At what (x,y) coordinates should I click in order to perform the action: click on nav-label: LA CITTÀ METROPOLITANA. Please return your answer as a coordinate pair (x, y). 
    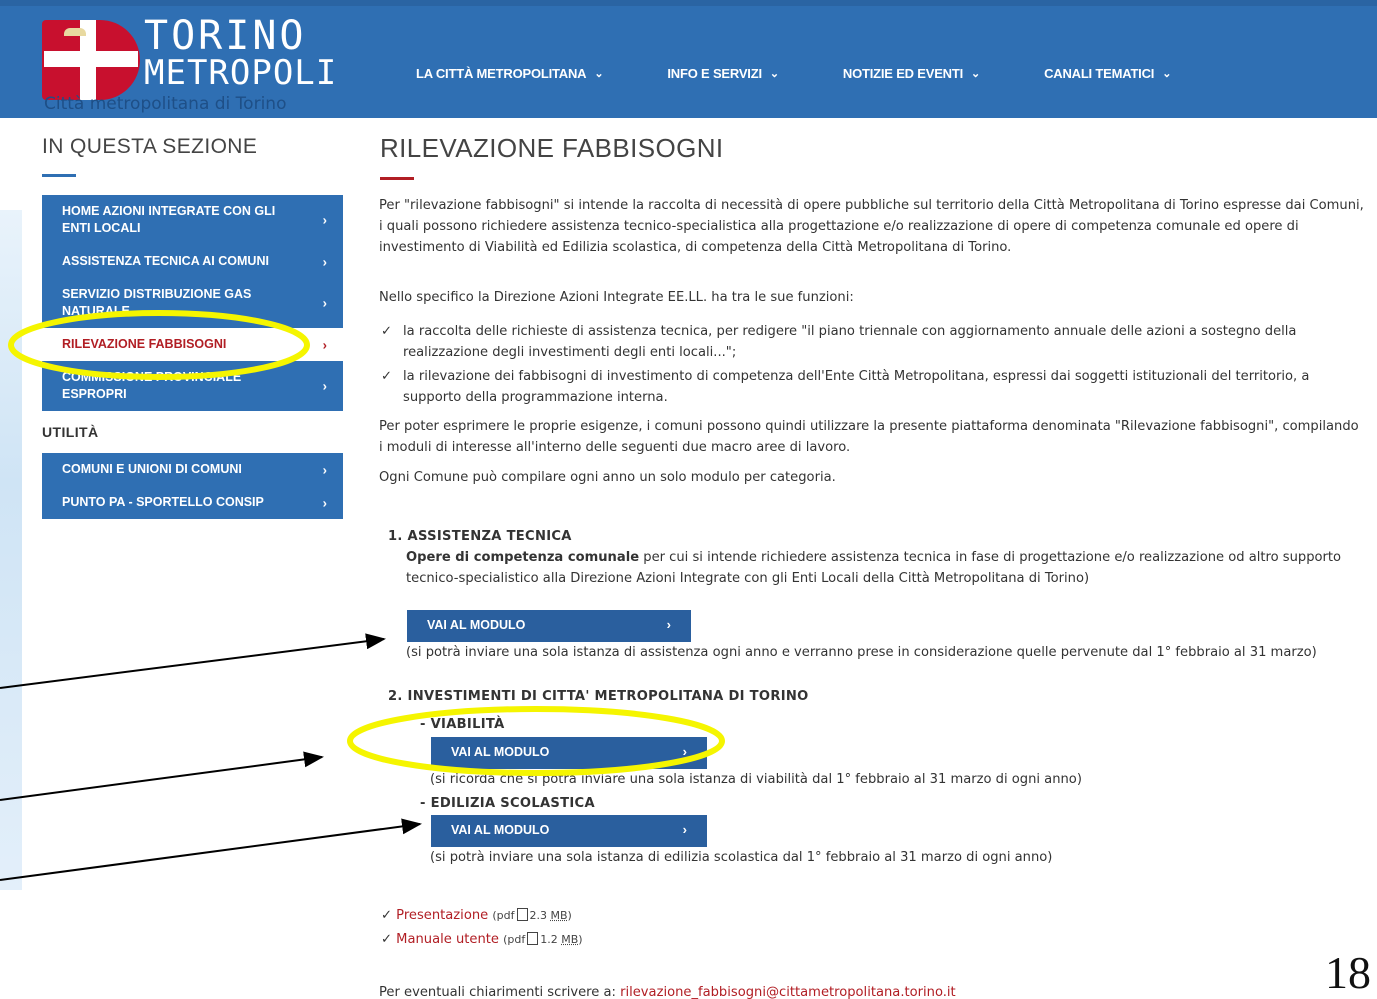
    Looking at the image, I should click on (501, 73).